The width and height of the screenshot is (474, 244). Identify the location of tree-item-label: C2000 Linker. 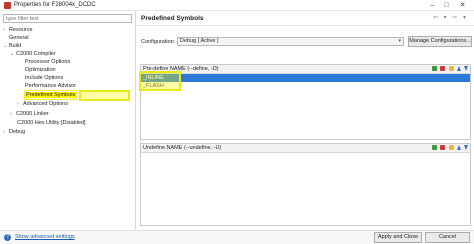
(32, 114).